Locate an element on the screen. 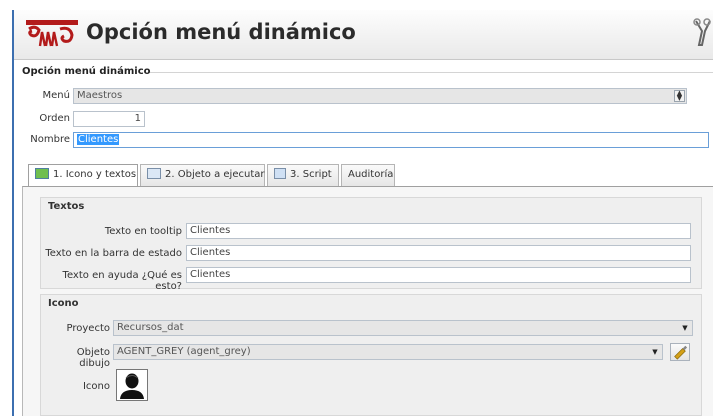  tab-auditoria: Auditoría is located at coordinates (368, 175).